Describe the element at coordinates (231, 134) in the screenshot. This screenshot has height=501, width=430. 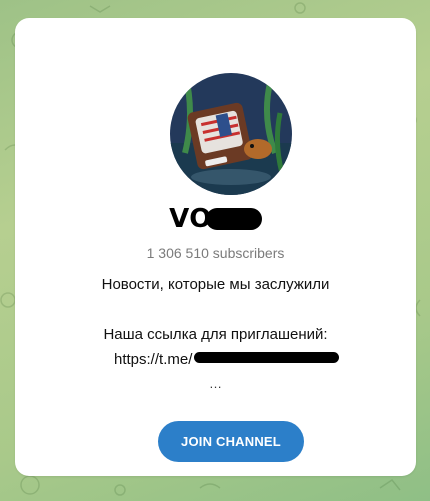
I see `channel-avatar` at that location.